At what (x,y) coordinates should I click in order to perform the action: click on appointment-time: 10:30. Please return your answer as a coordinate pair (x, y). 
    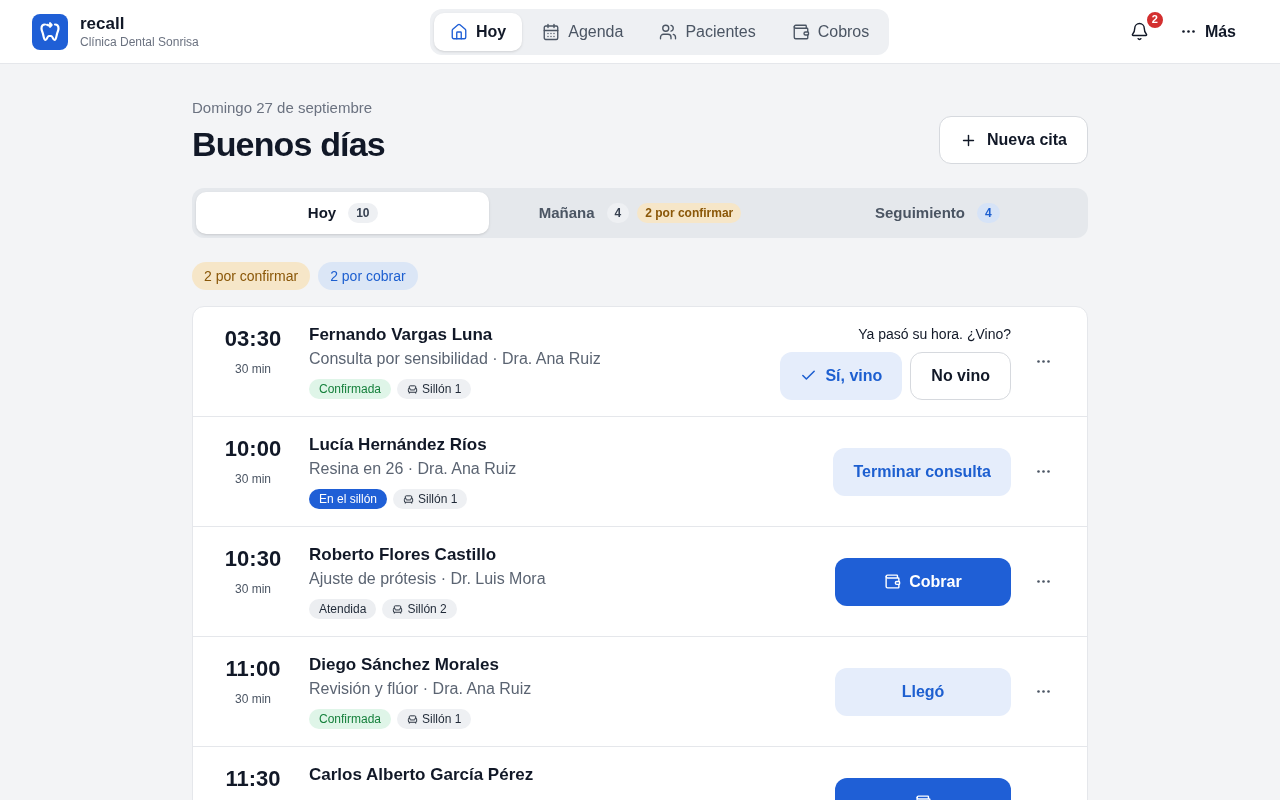
    Looking at the image, I should click on (253, 559).